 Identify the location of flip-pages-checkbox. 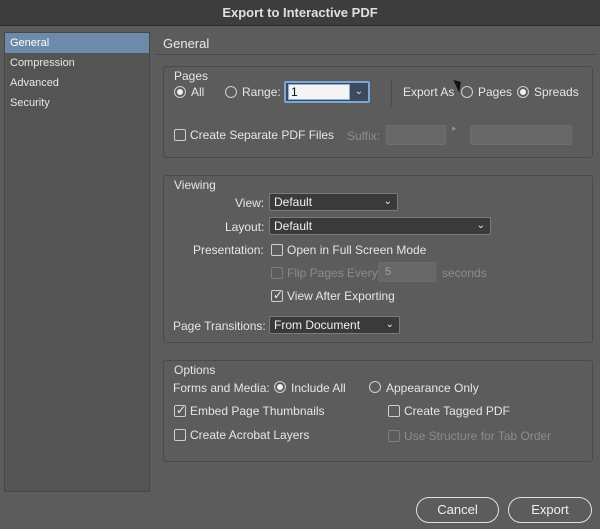
(277, 273).